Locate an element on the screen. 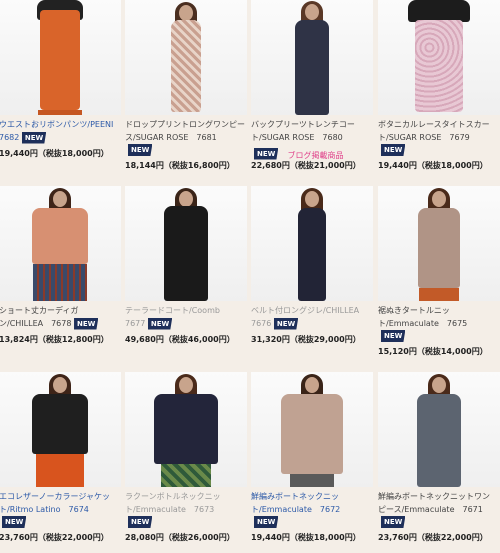 The image size is (500, 553). product-price: 31,320円（税抜29,000円） is located at coordinates (306, 339).